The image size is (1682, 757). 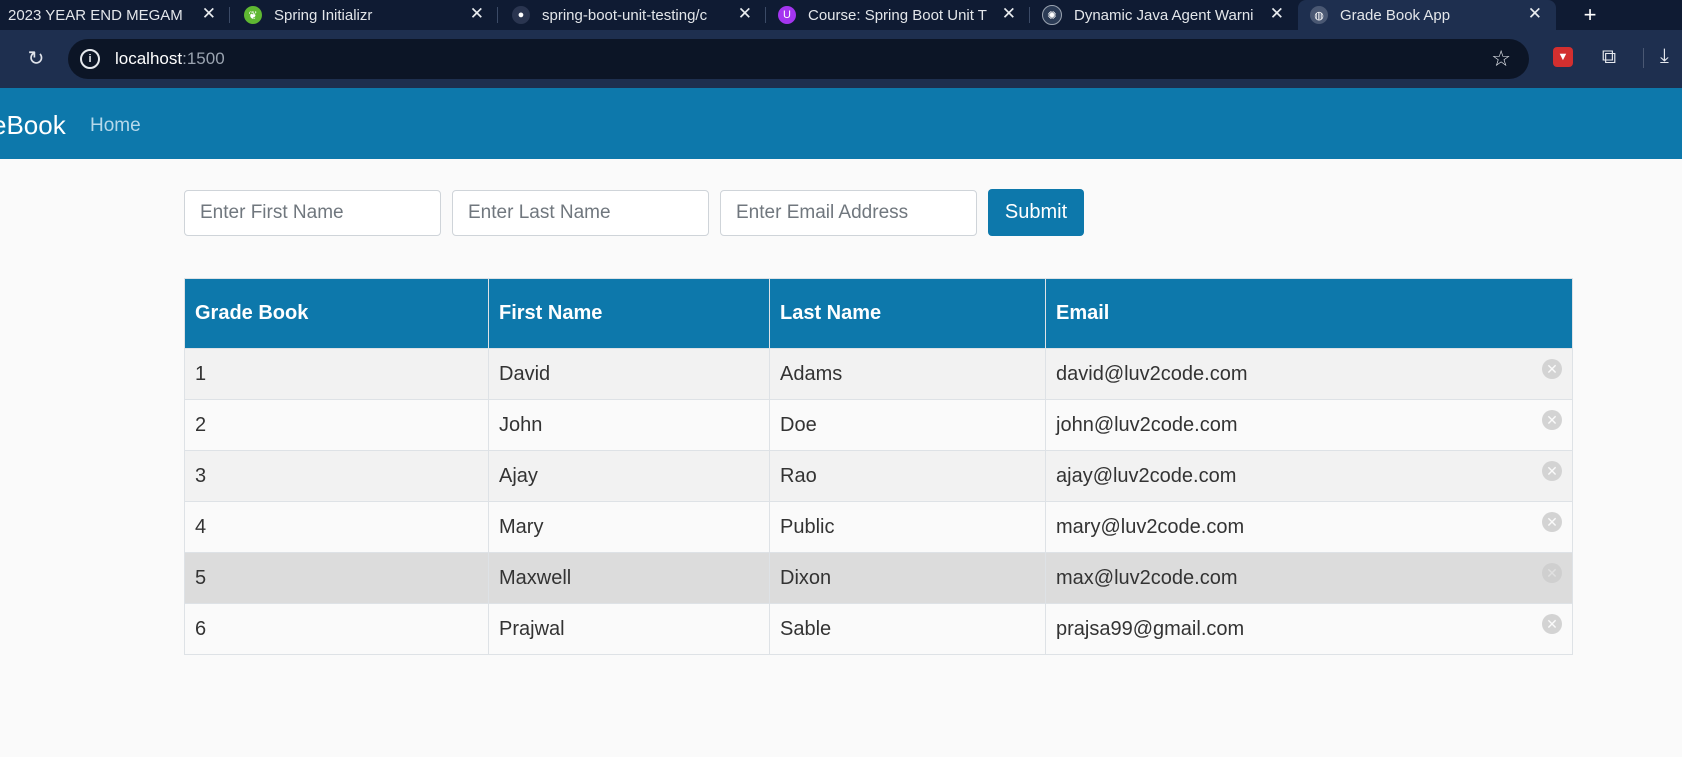 What do you see at coordinates (1643, 58) in the screenshot?
I see `toolbar-divider` at bounding box center [1643, 58].